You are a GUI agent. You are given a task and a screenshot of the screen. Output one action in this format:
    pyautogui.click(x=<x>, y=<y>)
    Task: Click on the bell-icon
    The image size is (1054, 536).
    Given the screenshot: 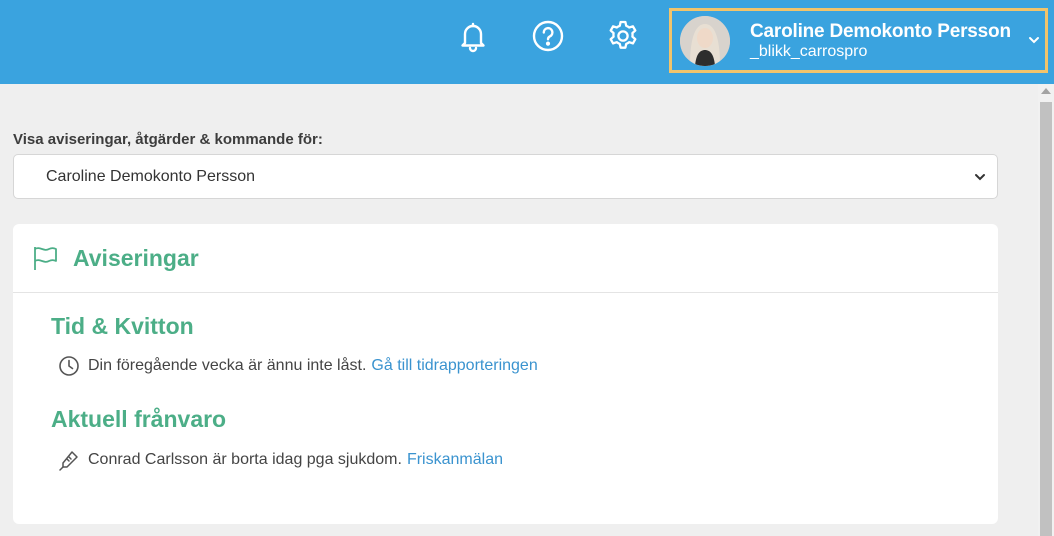 What is the action you would take?
    pyautogui.click(x=473, y=37)
    